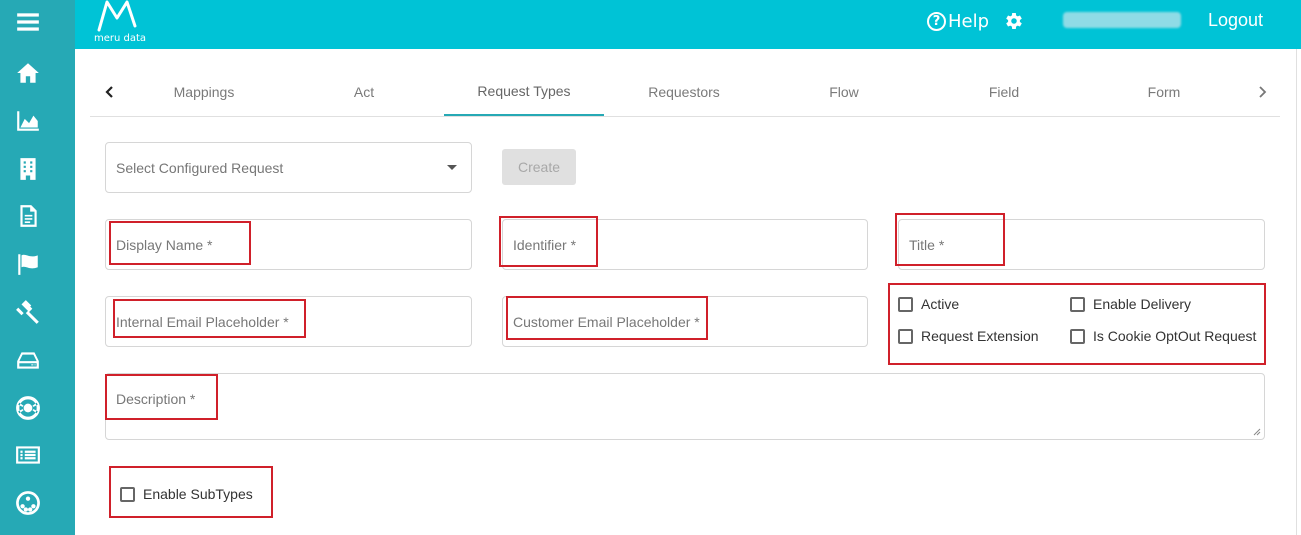 Image resolution: width=1301 pixels, height=535 pixels. Describe the element at coordinates (452, 167) in the screenshot. I see `chevron-down-icon` at that location.